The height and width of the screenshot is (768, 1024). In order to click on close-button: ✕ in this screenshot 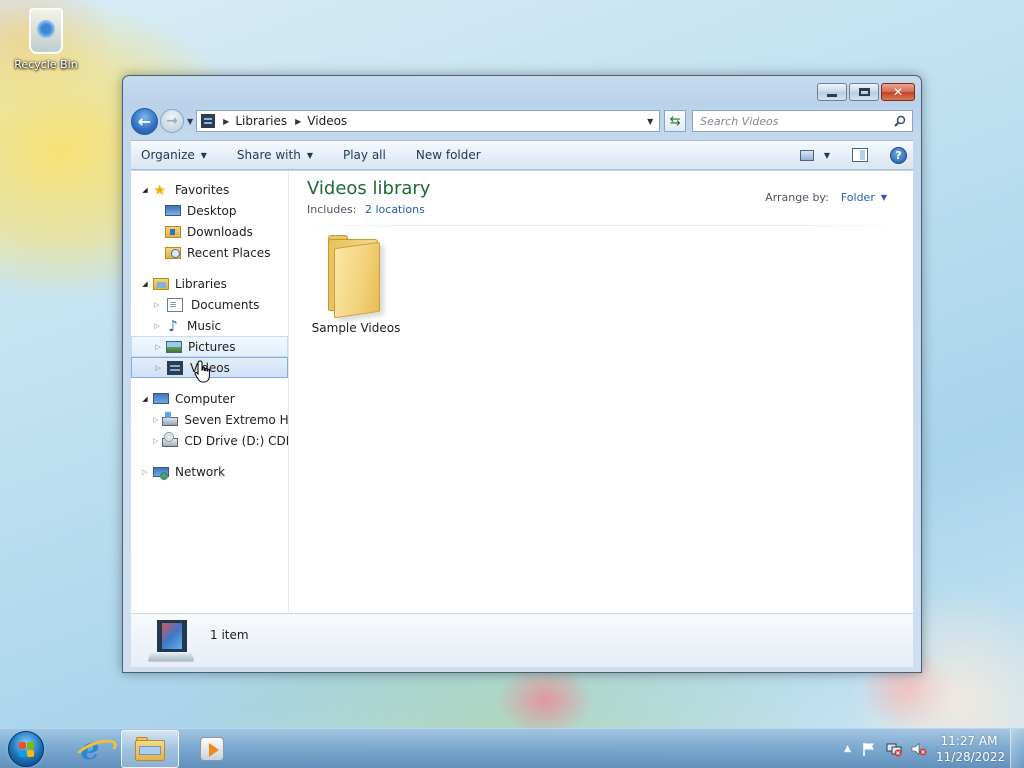, I will do `click(898, 92)`.